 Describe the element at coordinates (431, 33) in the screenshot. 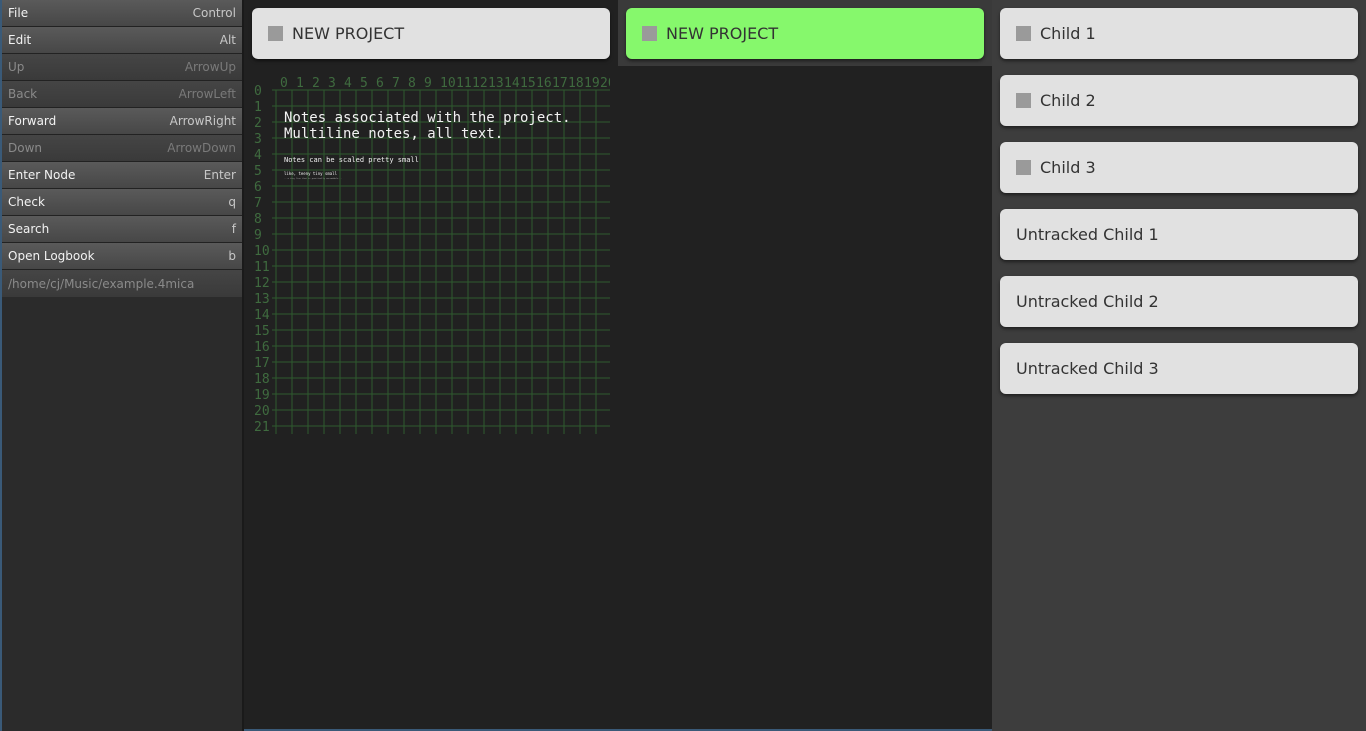

I see `parent-node-card: NEW PROJECT` at that location.